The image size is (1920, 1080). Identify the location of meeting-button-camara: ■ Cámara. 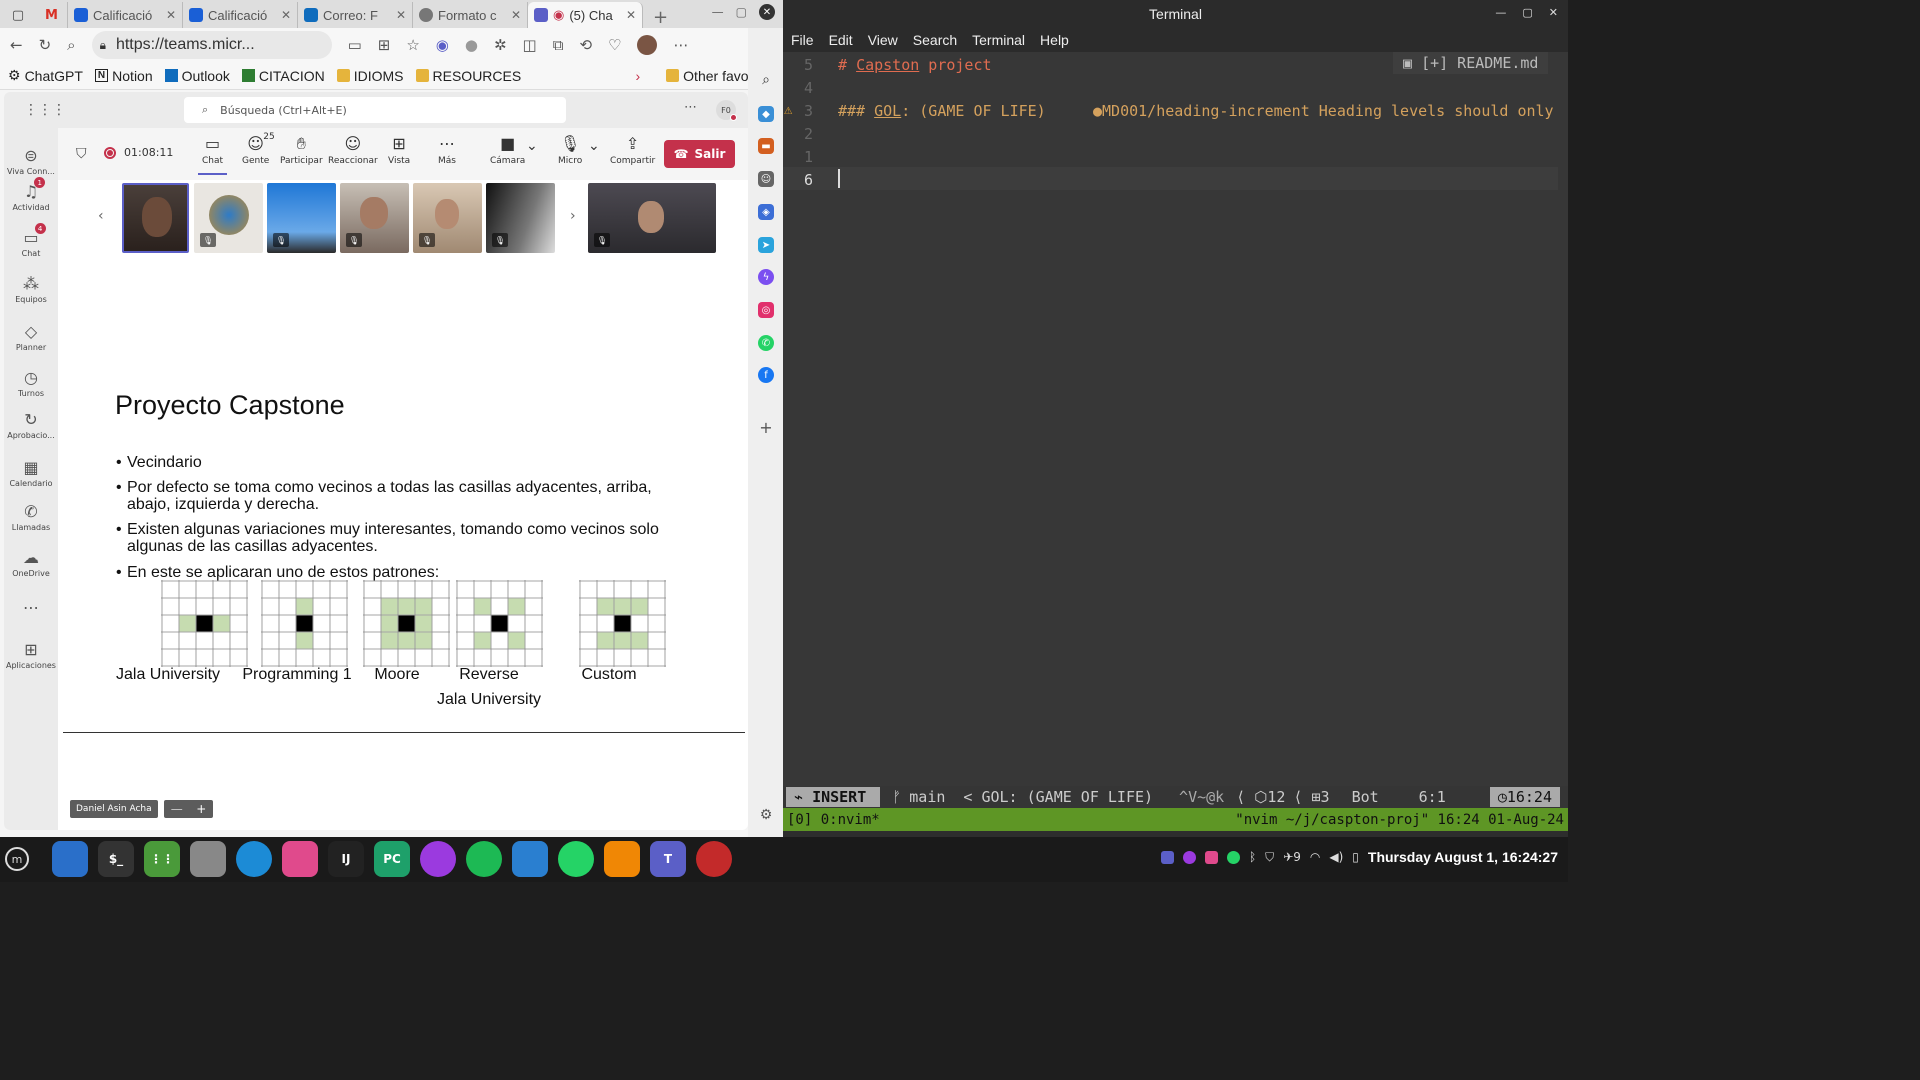
(507, 150).